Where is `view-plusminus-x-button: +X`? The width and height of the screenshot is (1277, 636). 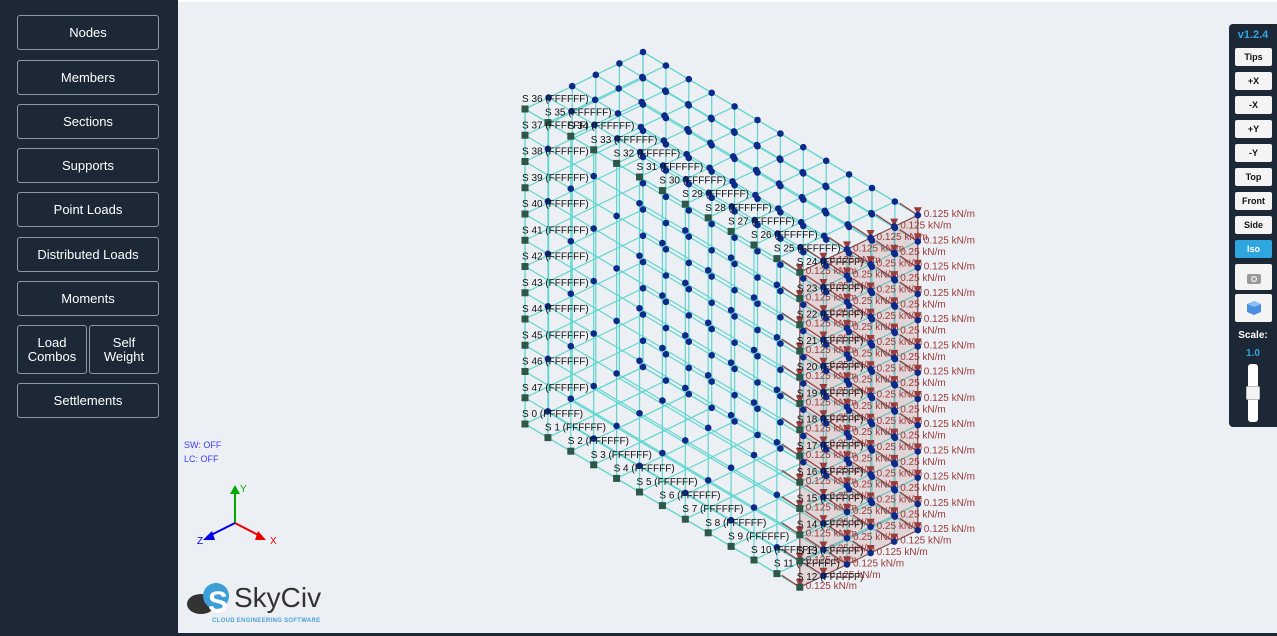 view-plusminus-x-button: +X is located at coordinates (1253, 81).